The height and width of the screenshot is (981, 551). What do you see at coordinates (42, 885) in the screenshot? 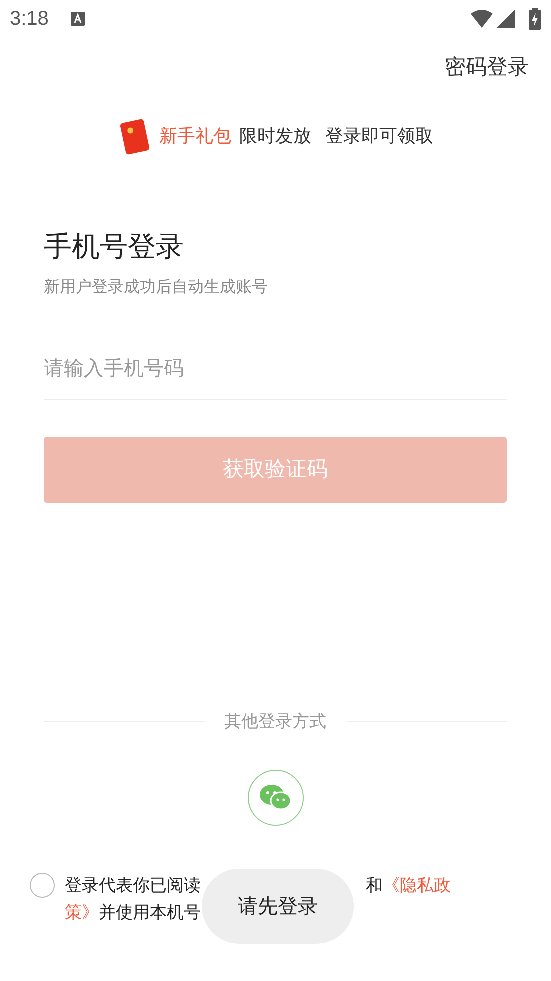
I see `agree-checkbox` at bounding box center [42, 885].